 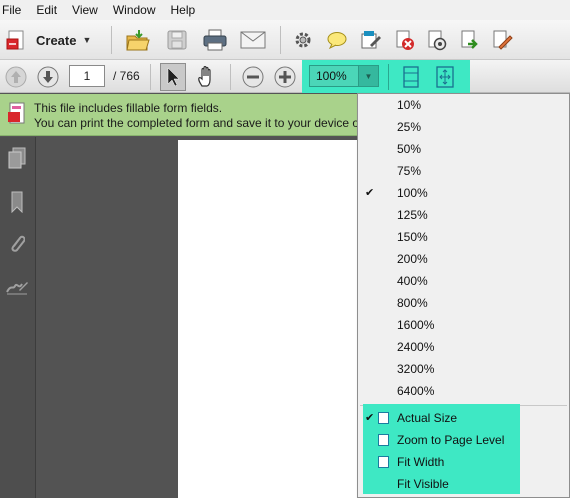 I want to click on navigation-pane, so click(x=18, y=317).